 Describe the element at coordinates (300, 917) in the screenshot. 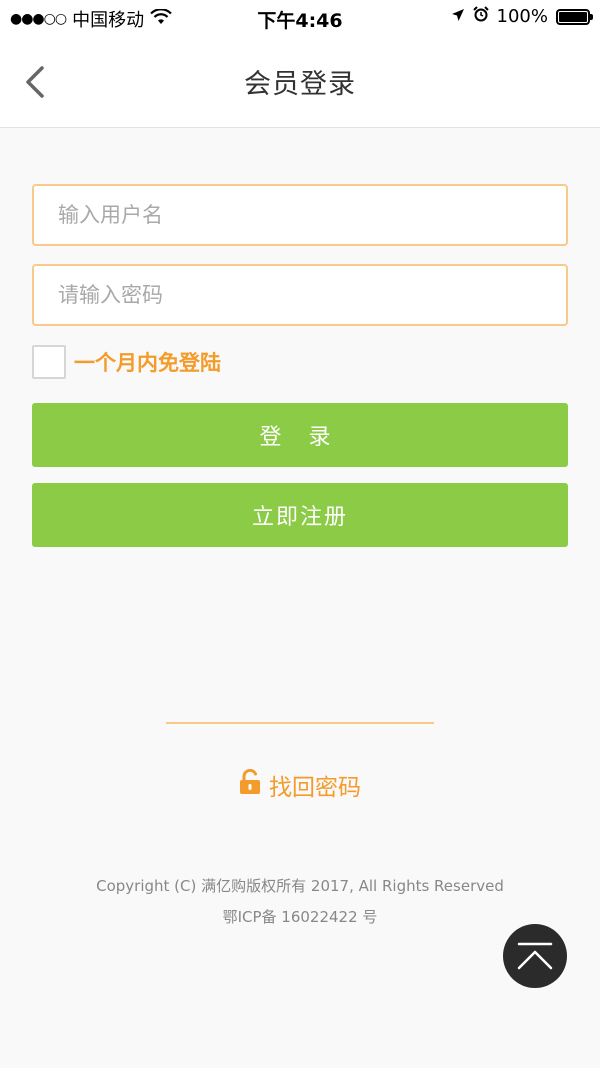

I see `icp-text: 鄂ICP备 16022422 号` at that location.